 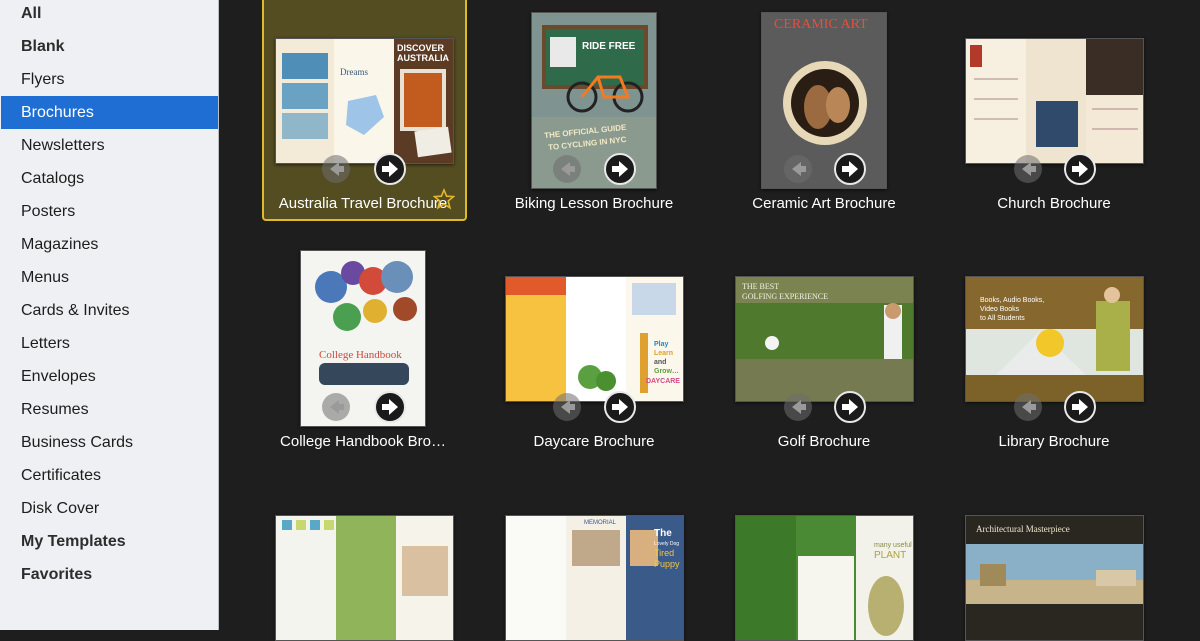 What do you see at coordinates (444, 199) in the screenshot?
I see `star-outline-icon` at bounding box center [444, 199].